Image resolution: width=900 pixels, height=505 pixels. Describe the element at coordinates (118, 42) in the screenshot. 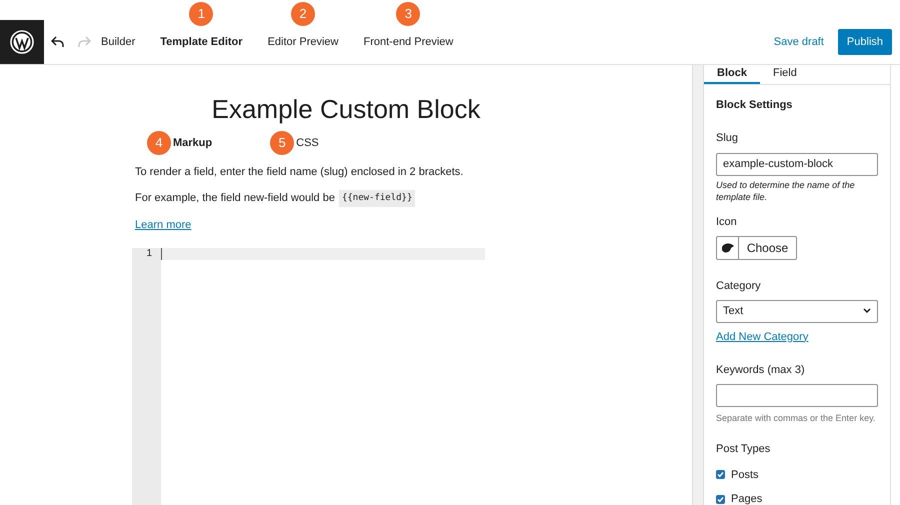

I see `toolbar-tab: Builder` at that location.